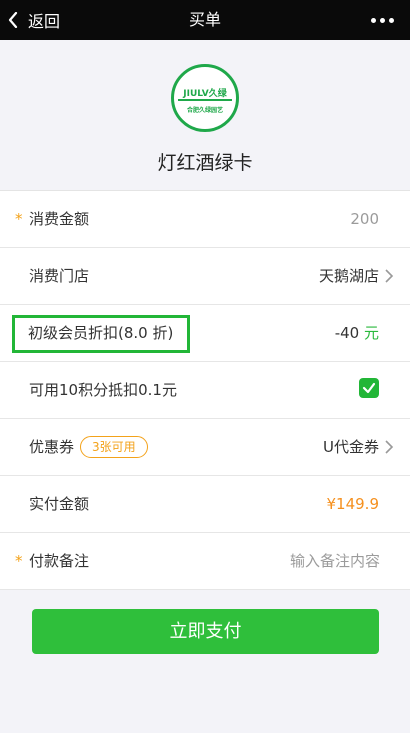  I want to click on logo-sub-text: 合肥久绿园艺, so click(204, 110).